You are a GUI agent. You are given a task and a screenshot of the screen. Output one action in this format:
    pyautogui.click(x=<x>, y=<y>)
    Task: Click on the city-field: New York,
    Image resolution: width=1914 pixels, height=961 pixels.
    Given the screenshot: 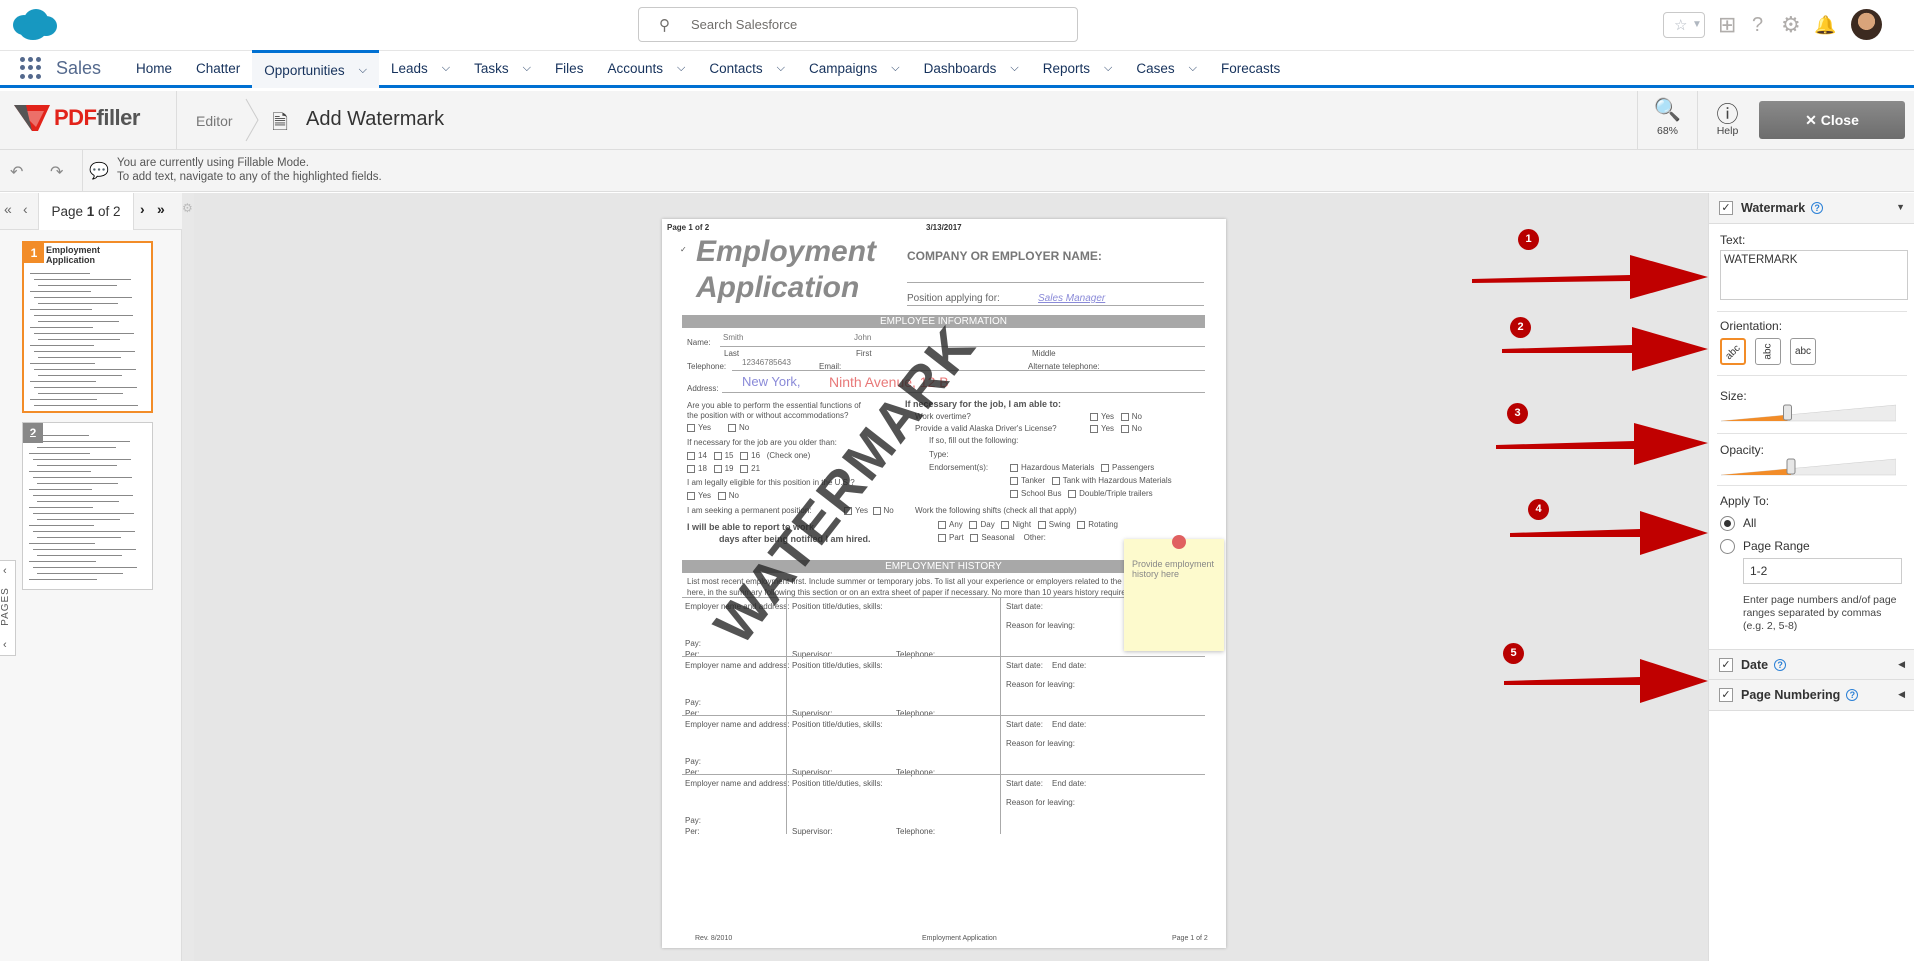 What is the action you would take?
    pyautogui.click(x=771, y=381)
    